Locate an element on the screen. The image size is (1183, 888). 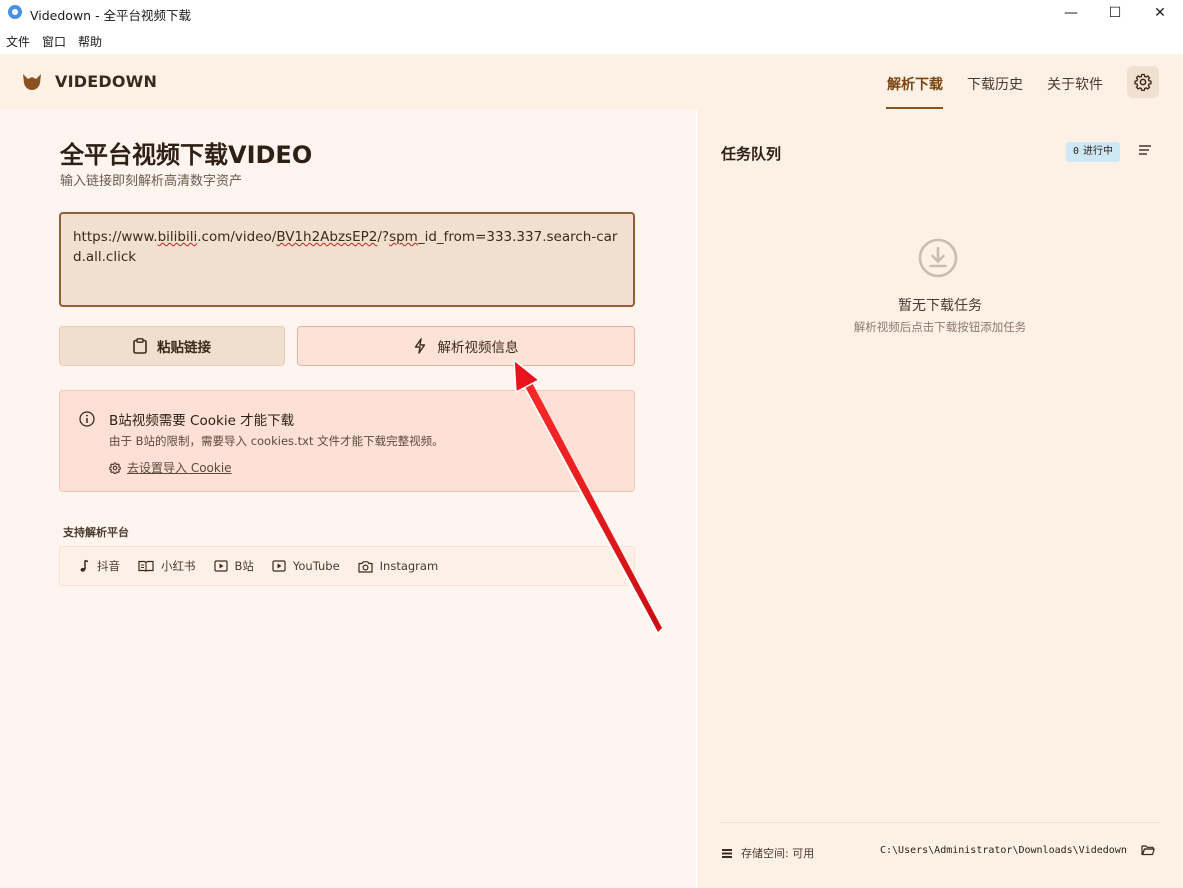
tab-about: 关于软件 is located at coordinates (1075, 84).